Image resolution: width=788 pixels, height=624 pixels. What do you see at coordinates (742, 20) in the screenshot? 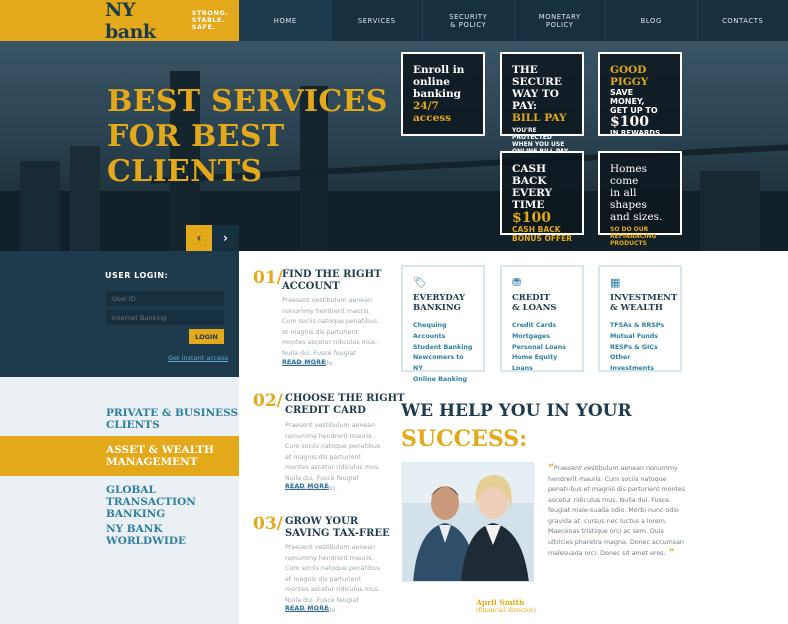
I see `nav-contacts: CONTACTS` at bounding box center [742, 20].